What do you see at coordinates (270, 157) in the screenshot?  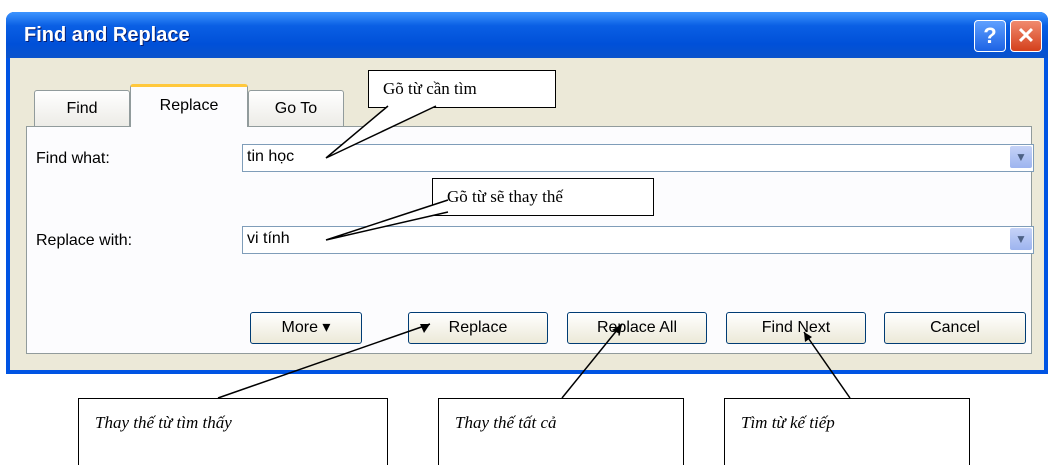 I see `find-what-input: tin học` at bounding box center [270, 157].